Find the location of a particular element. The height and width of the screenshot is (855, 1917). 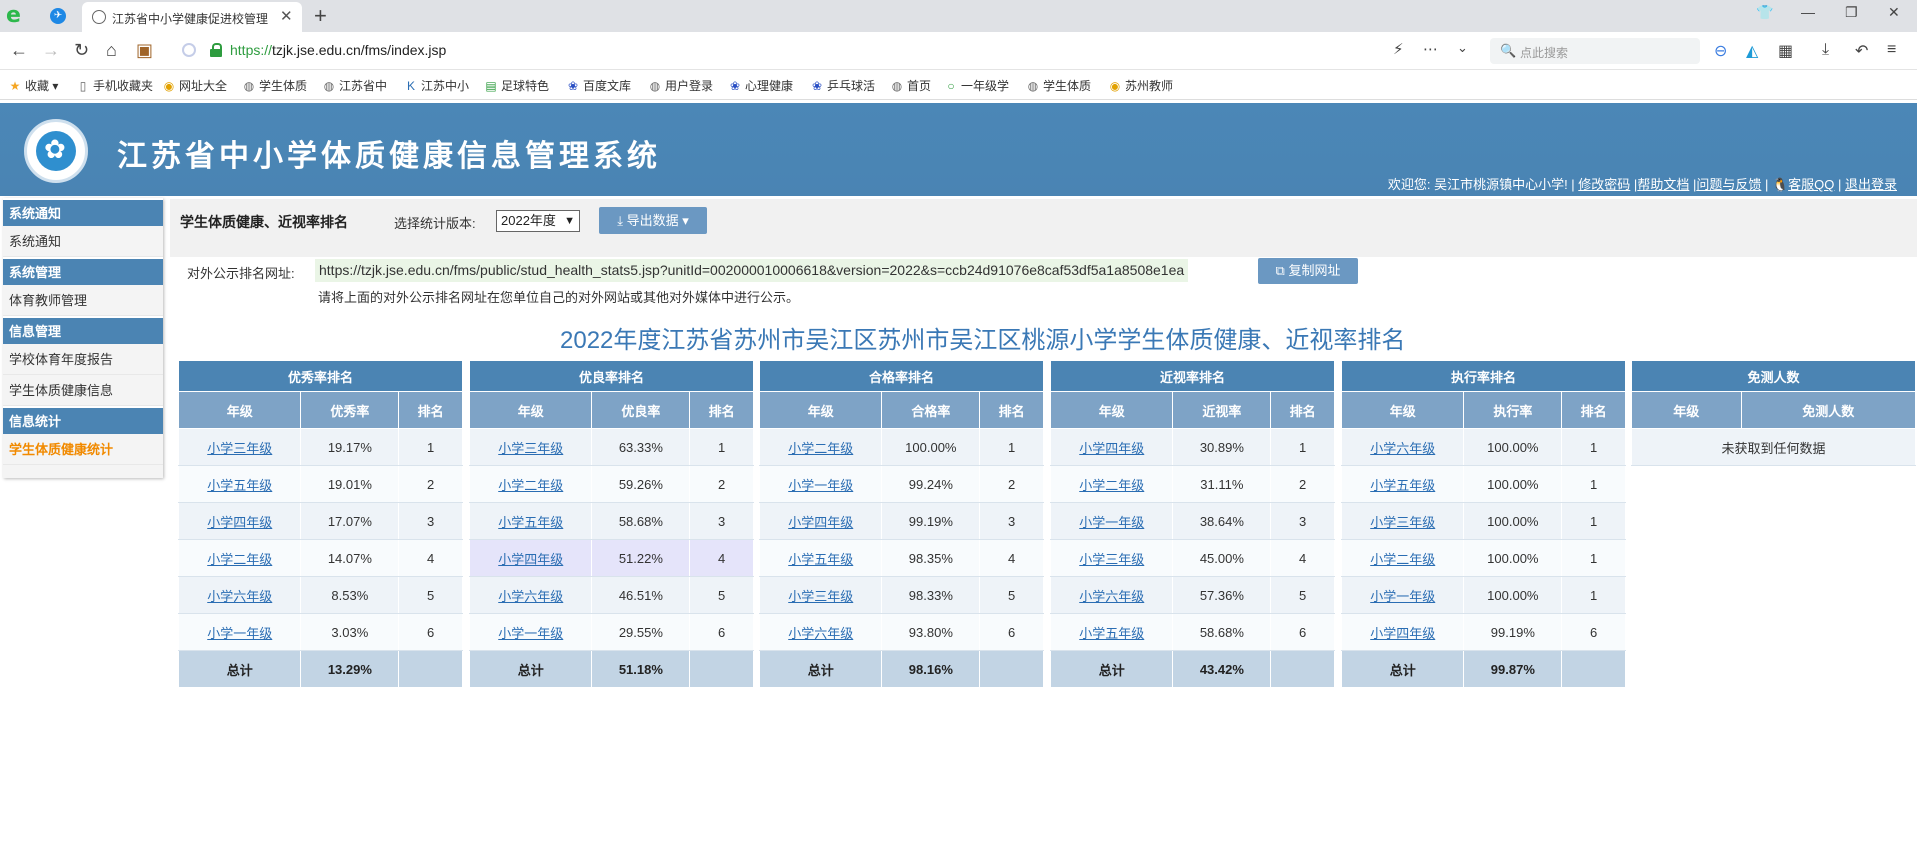

home-icon: ⌂ is located at coordinates (111, 50).